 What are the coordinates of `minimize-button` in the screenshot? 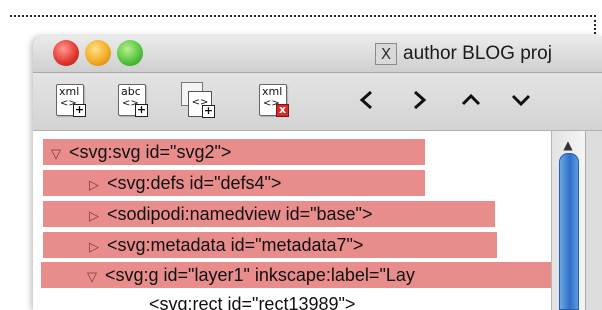 It's located at (98, 53).